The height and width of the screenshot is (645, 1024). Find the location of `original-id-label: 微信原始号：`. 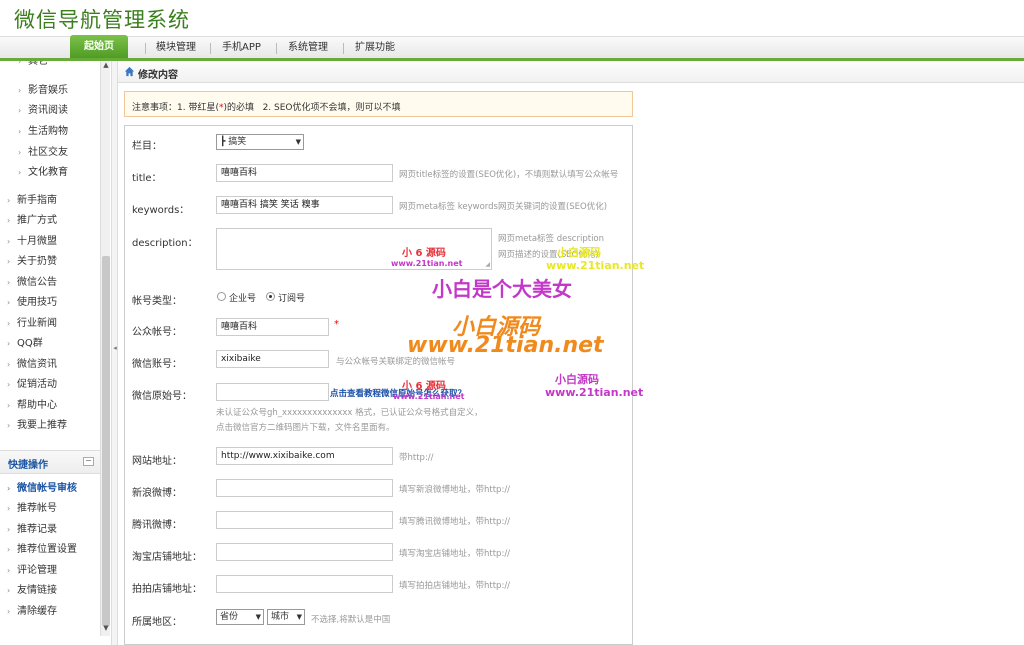

original-id-label: 微信原始号： is located at coordinates (162, 396).